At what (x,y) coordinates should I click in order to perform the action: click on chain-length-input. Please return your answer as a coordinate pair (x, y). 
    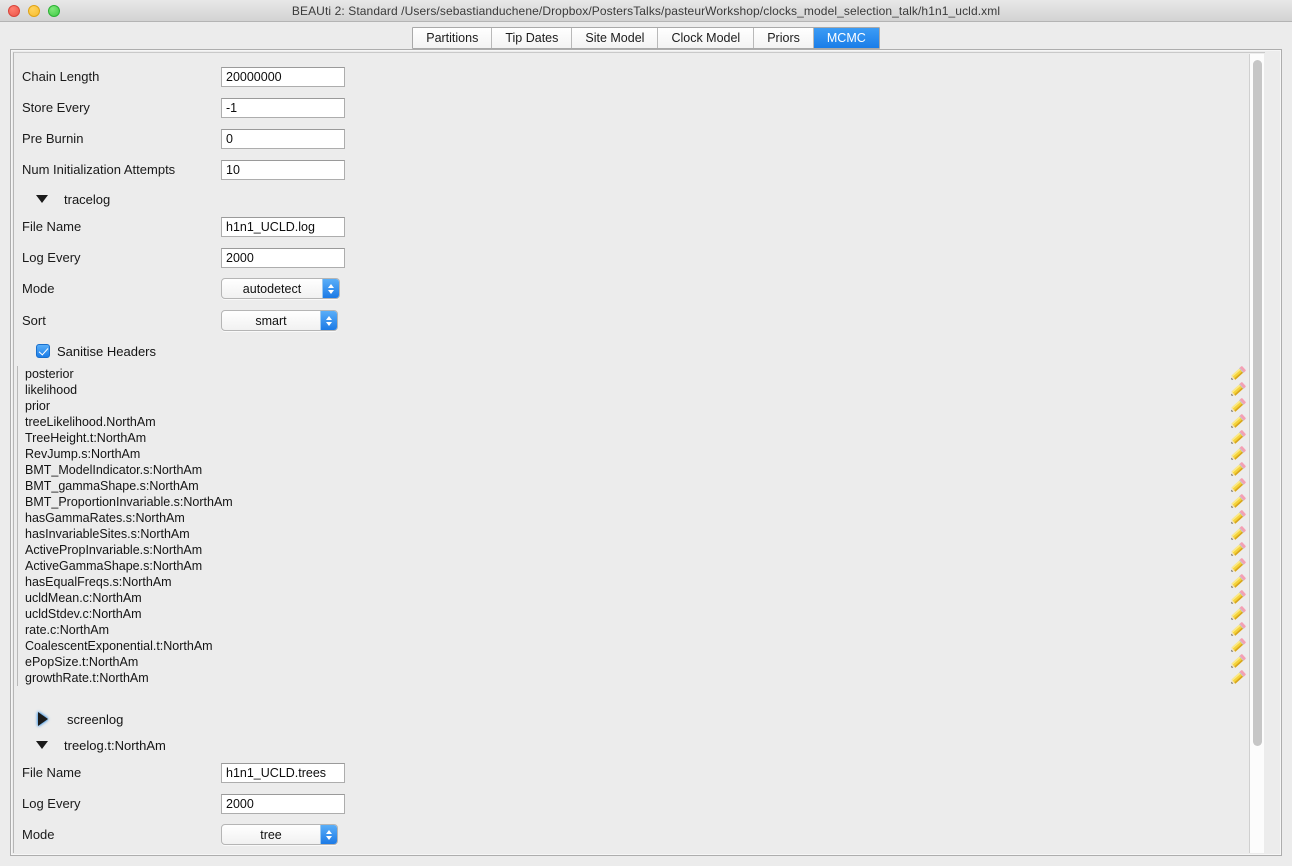
    Looking at the image, I should click on (283, 76).